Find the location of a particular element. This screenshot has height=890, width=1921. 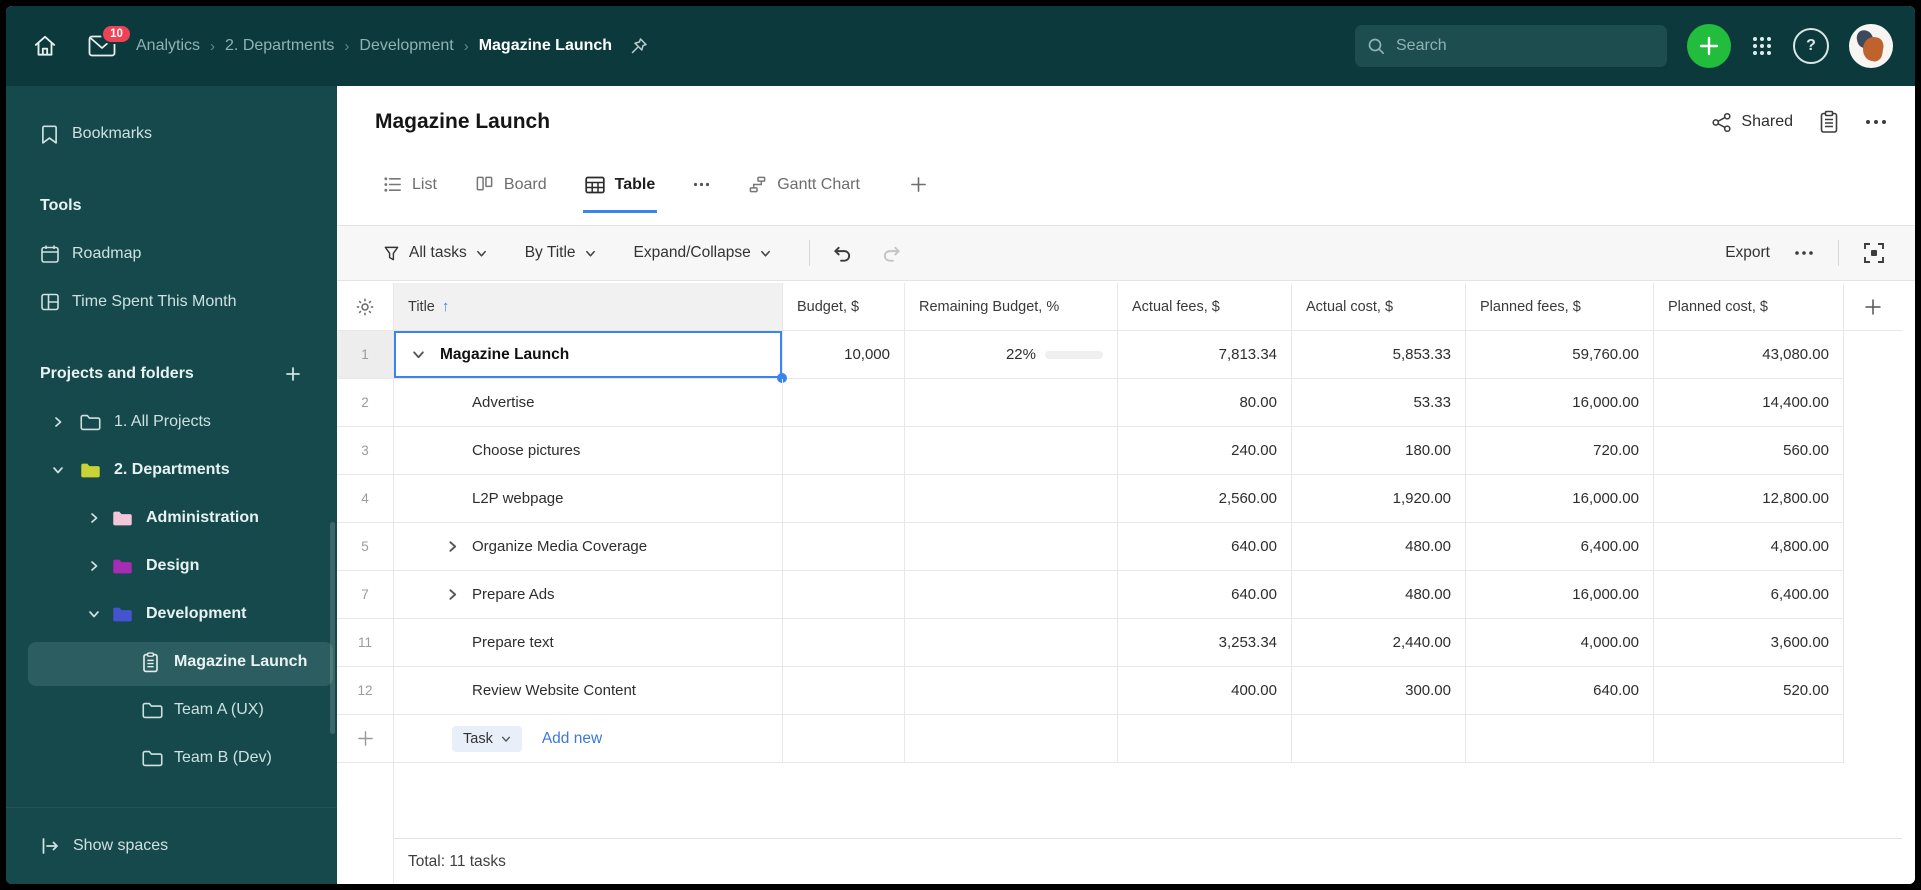

search-box is located at coordinates (1511, 46).